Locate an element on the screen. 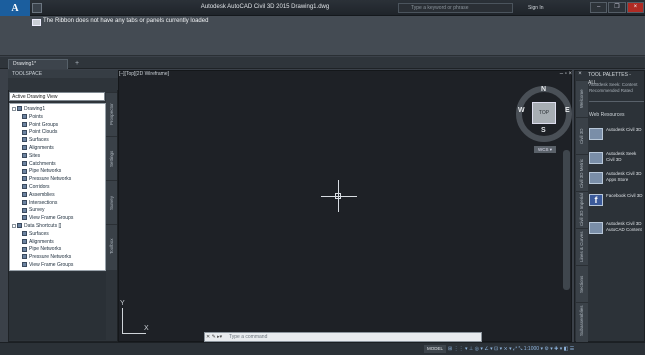 The width and height of the screenshot is (645, 355). tree-node: Catchments is located at coordinates (39, 164).